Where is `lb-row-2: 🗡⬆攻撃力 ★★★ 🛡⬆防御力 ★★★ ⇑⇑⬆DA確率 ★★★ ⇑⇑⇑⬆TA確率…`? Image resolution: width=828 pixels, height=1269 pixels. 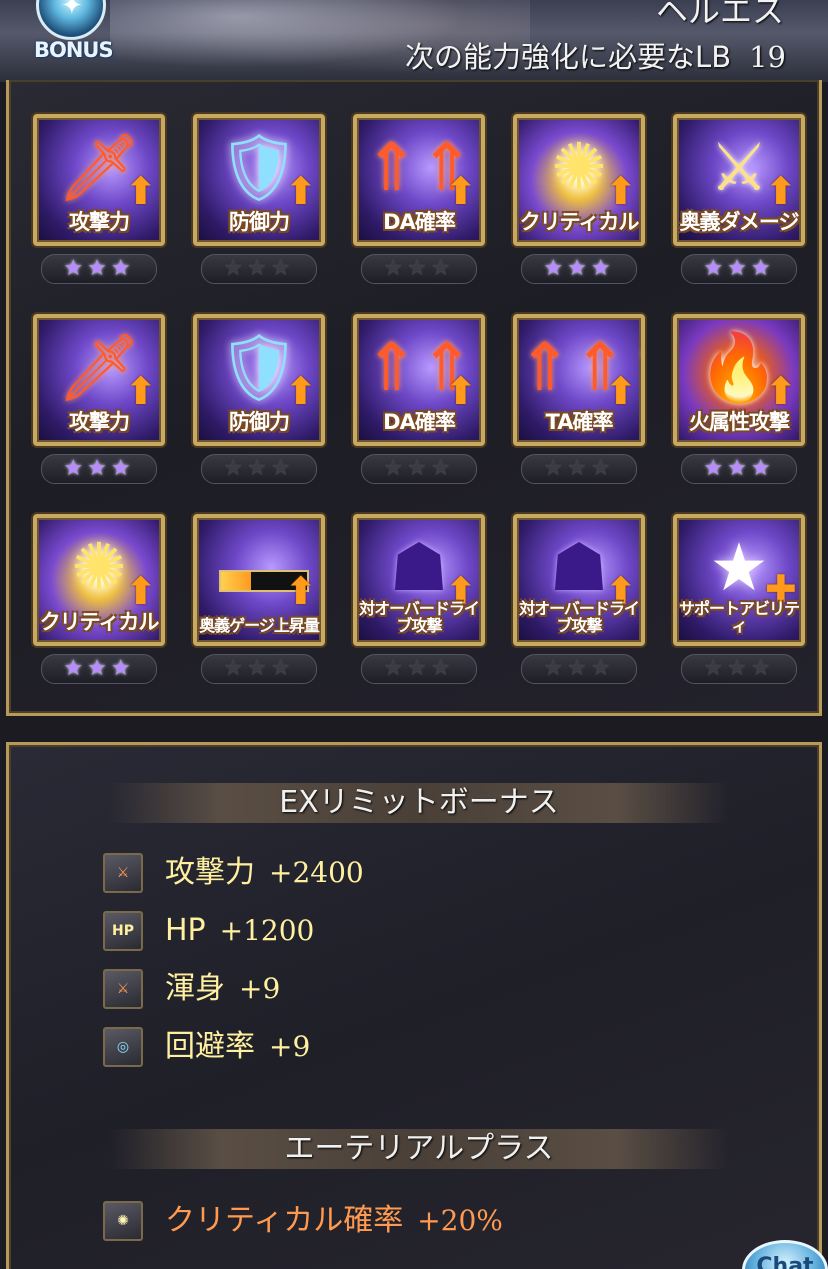
lb-row-2: 🗡⬆攻撃力 ★★★ 🛡⬆防御力 ★★★ ⇑⇑⬆DA確率 ★★★ ⇑⇑⇑⬆TA確率… is located at coordinates (417, 402).